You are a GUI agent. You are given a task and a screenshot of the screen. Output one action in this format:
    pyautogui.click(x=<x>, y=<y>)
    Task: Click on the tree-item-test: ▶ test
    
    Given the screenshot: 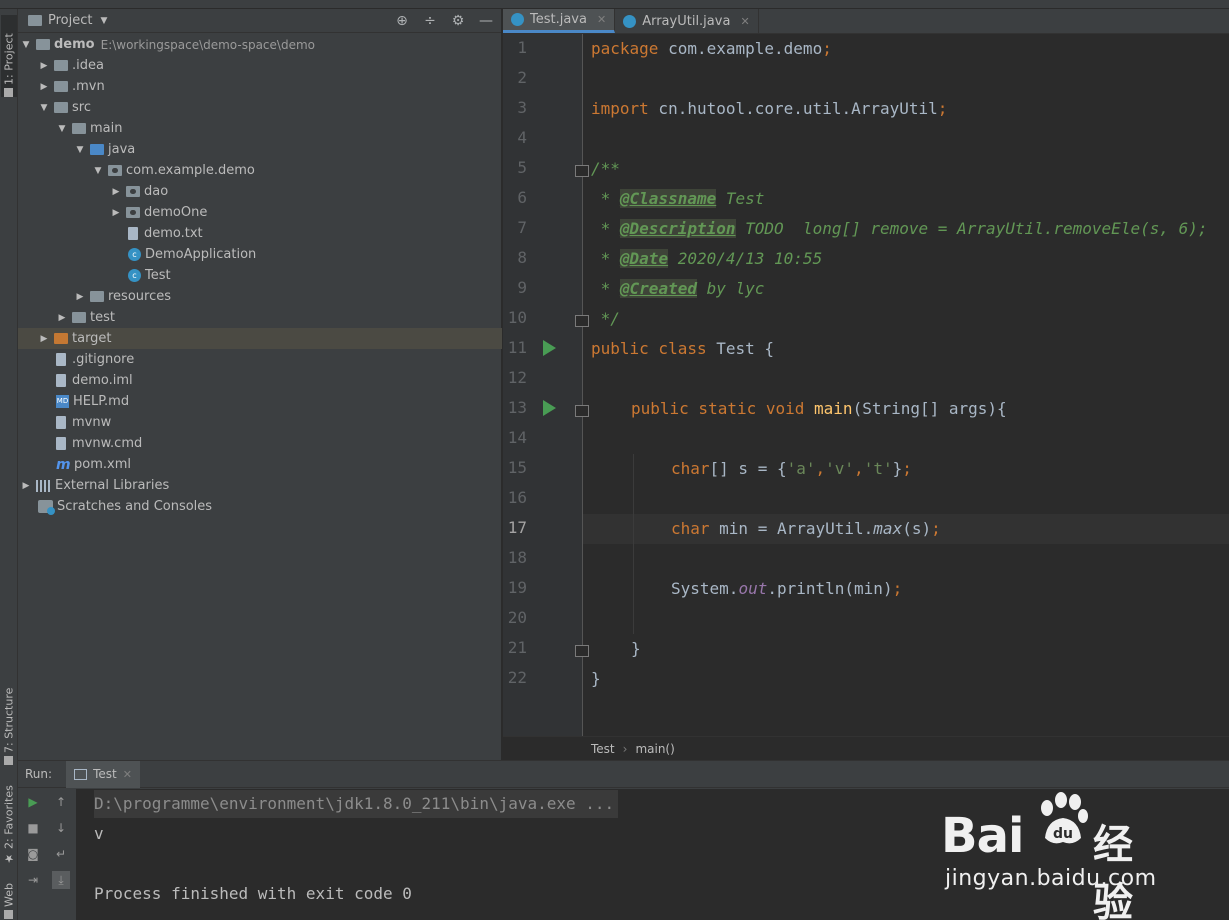 What is the action you would take?
    pyautogui.click(x=260, y=317)
    